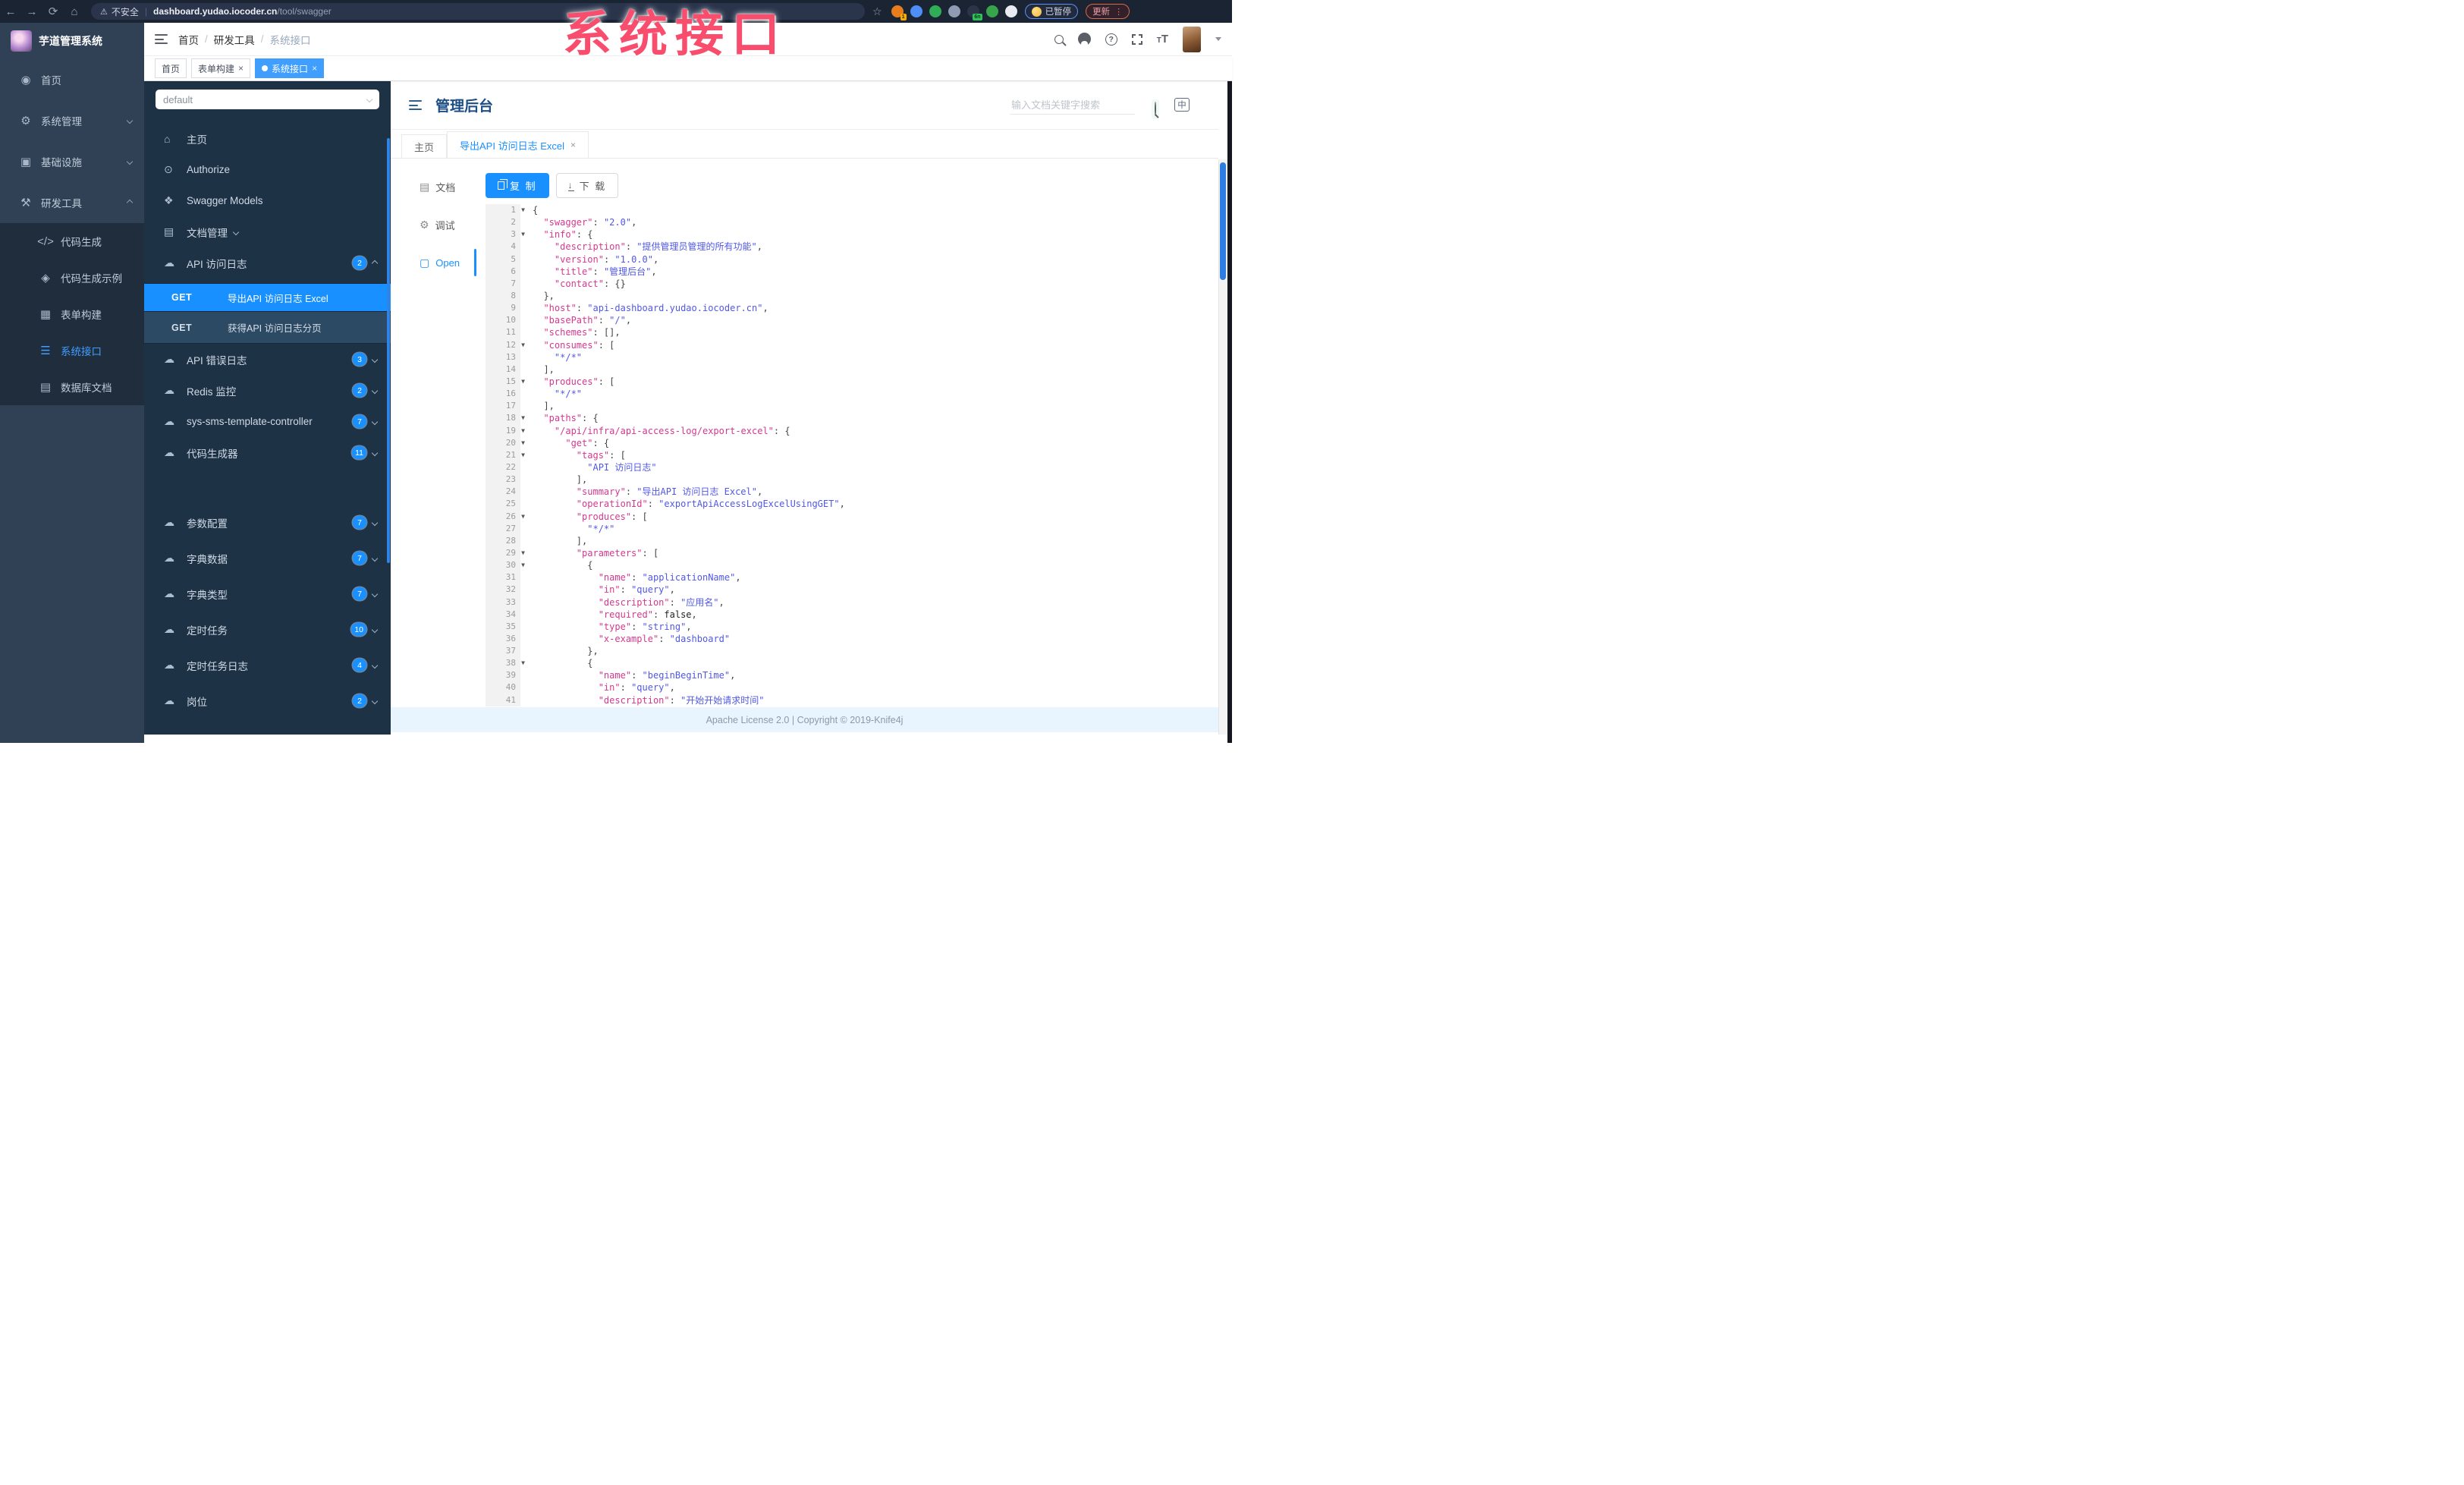 The width and height of the screenshot is (2464, 1485). Describe the element at coordinates (517, 185) in the screenshot. I see `copy-button: 复 制` at that location.